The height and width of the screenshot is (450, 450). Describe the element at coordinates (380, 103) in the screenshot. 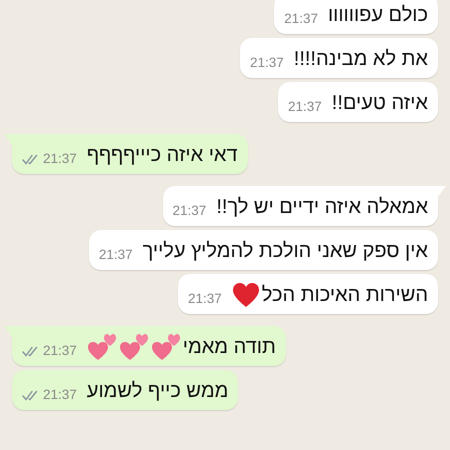

I see `message-text: איזה טעים!!` at that location.